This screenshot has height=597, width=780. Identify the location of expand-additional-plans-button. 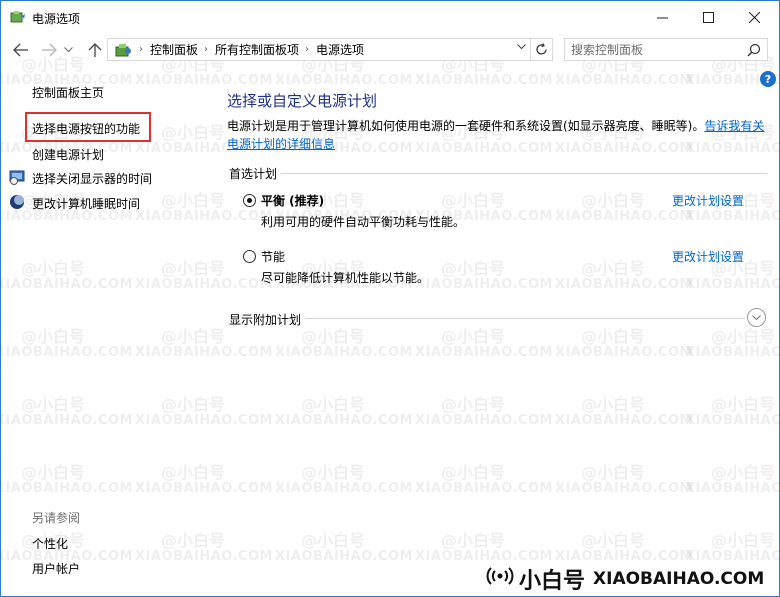
(756, 317).